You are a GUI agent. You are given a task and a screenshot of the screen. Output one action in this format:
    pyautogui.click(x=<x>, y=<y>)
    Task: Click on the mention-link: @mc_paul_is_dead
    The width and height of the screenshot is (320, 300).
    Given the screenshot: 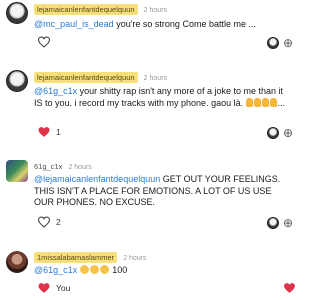 What is the action you would take?
    pyautogui.click(x=74, y=24)
    